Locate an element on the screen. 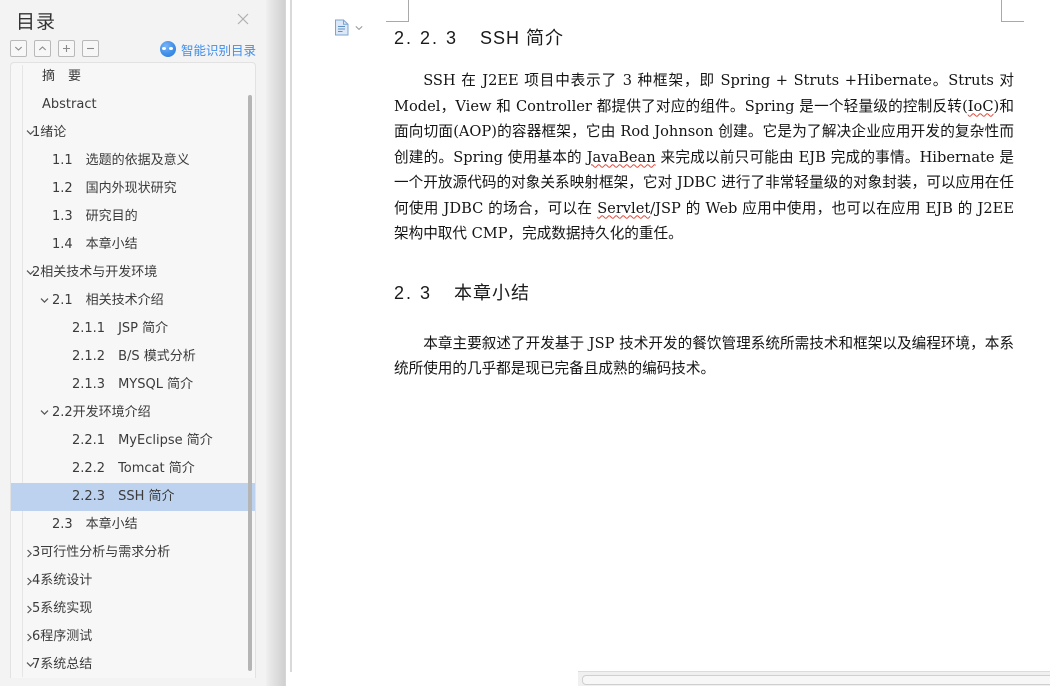 This screenshot has width=1050, height=686. page-title: 目录 is located at coordinates (36, 22).